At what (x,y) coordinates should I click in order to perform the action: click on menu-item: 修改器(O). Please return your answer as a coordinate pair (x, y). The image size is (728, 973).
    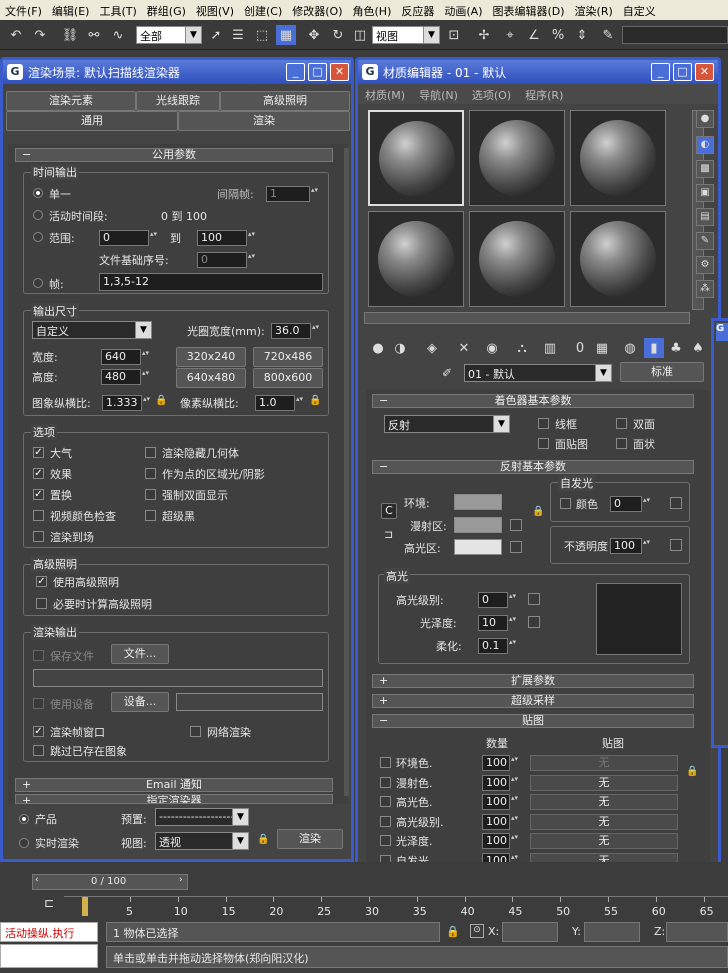
    Looking at the image, I should click on (317, 10).